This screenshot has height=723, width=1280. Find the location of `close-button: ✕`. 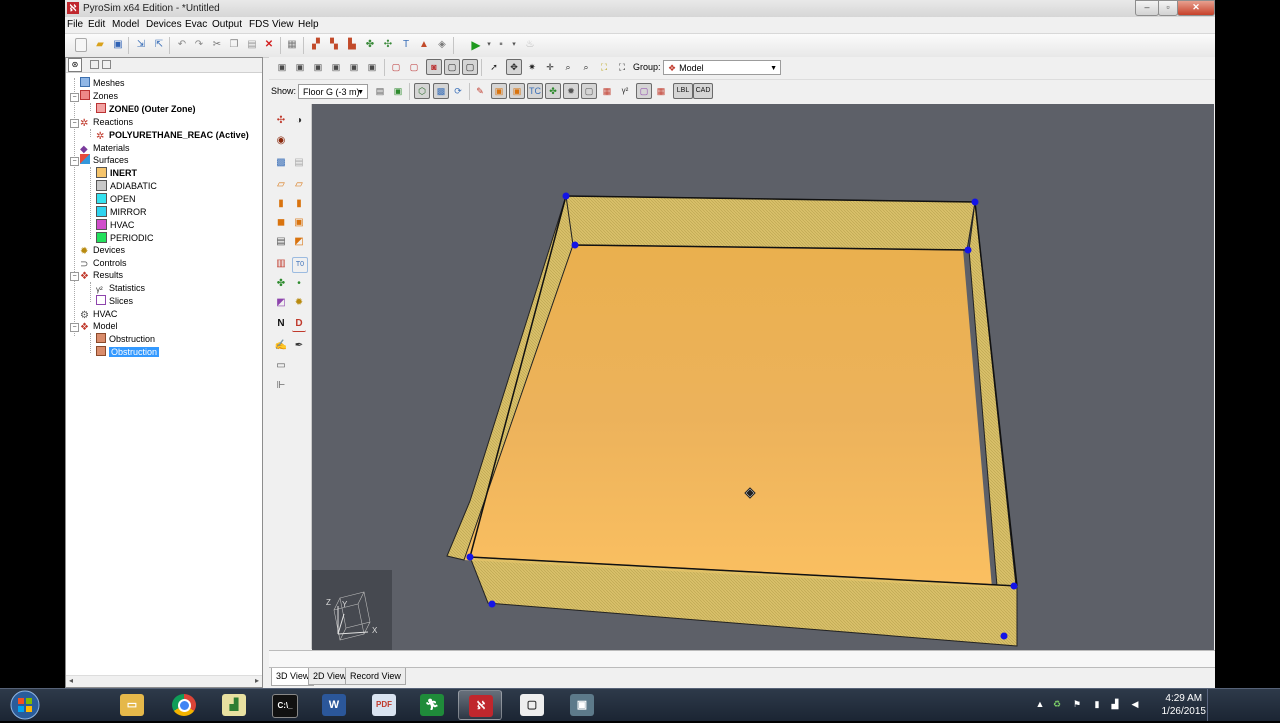

close-button: ✕ is located at coordinates (1196, 8).